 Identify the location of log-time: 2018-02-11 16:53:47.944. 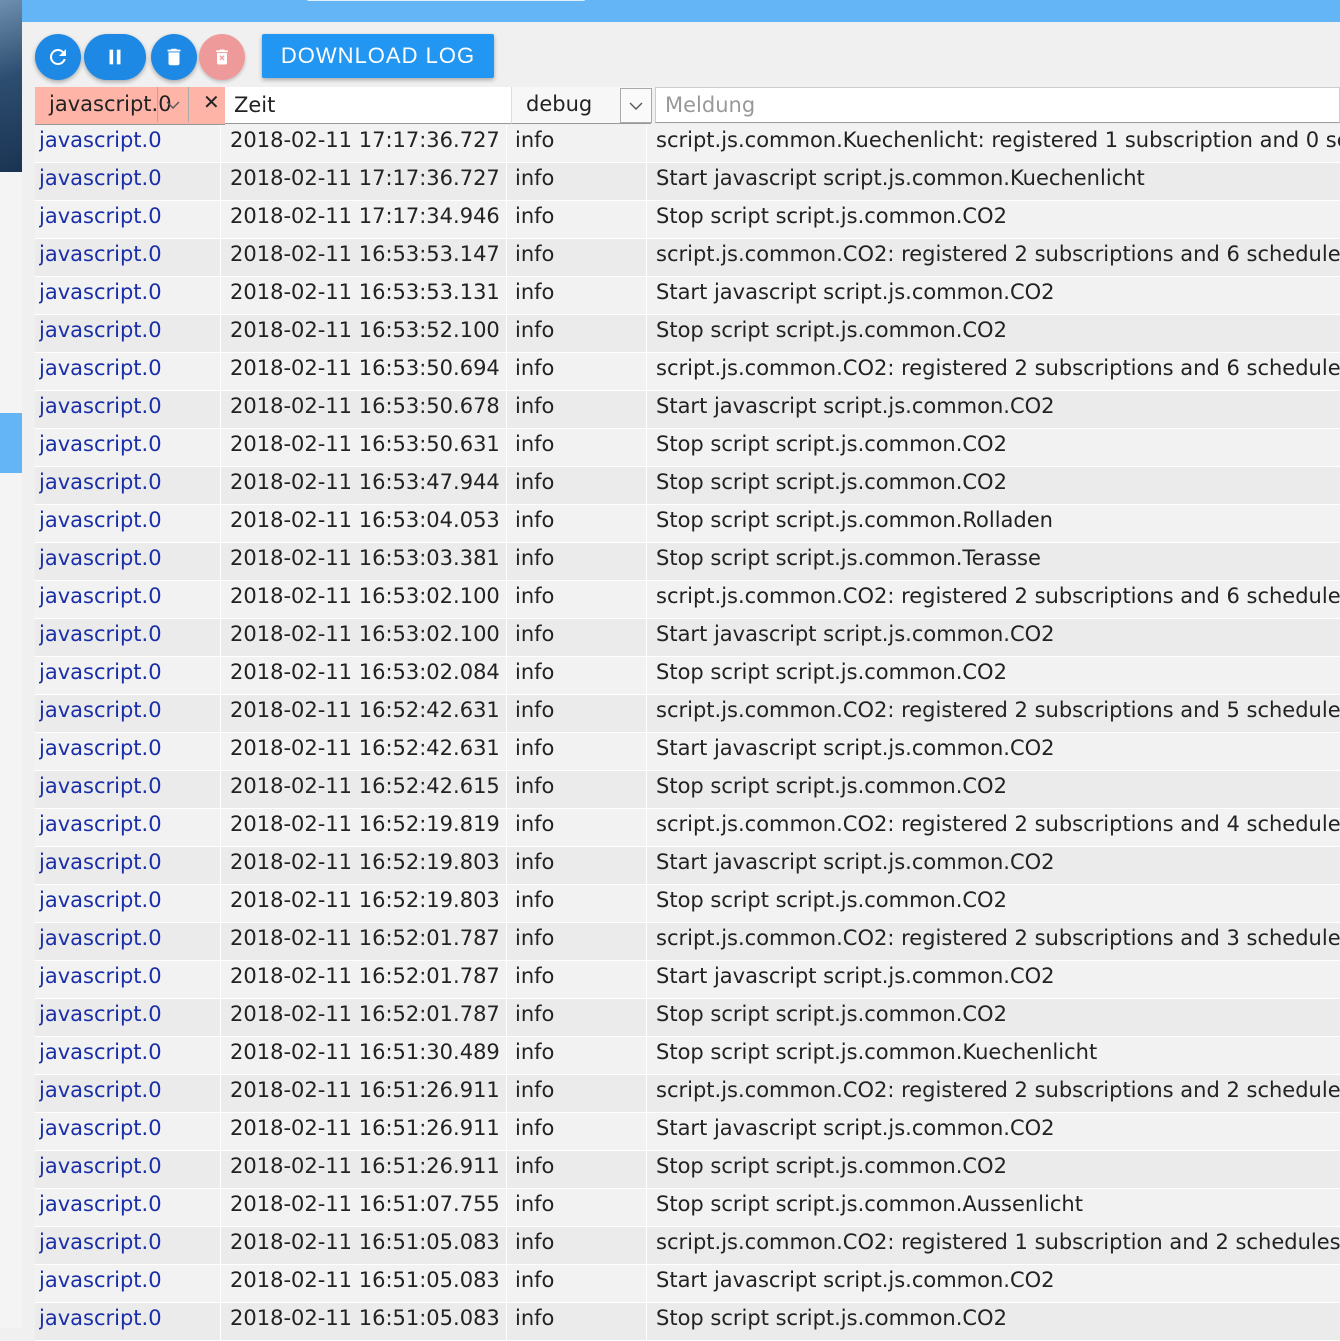
(368, 485).